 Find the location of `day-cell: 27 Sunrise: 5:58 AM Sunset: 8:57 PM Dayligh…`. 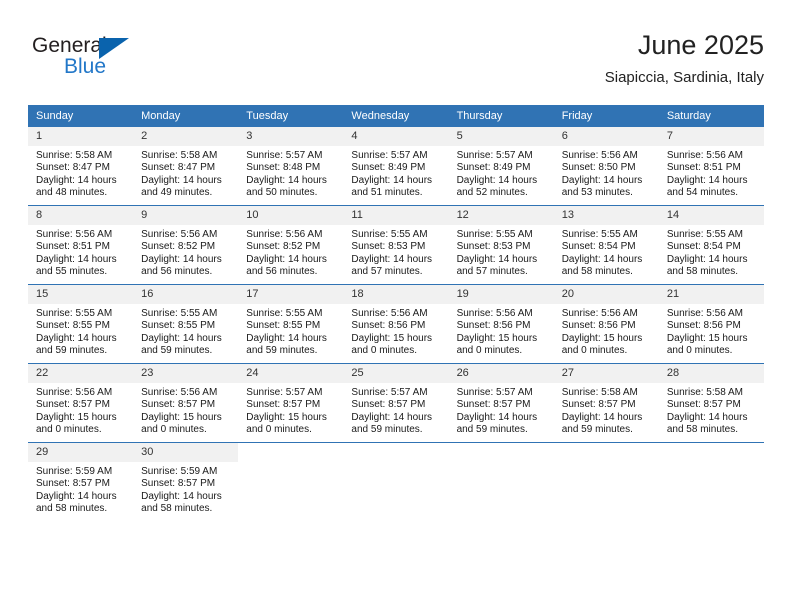

day-cell: 27 Sunrise: 5:58 AM Sunset: 8:57 PM Dayligh… is located at coordinates (606, 403).